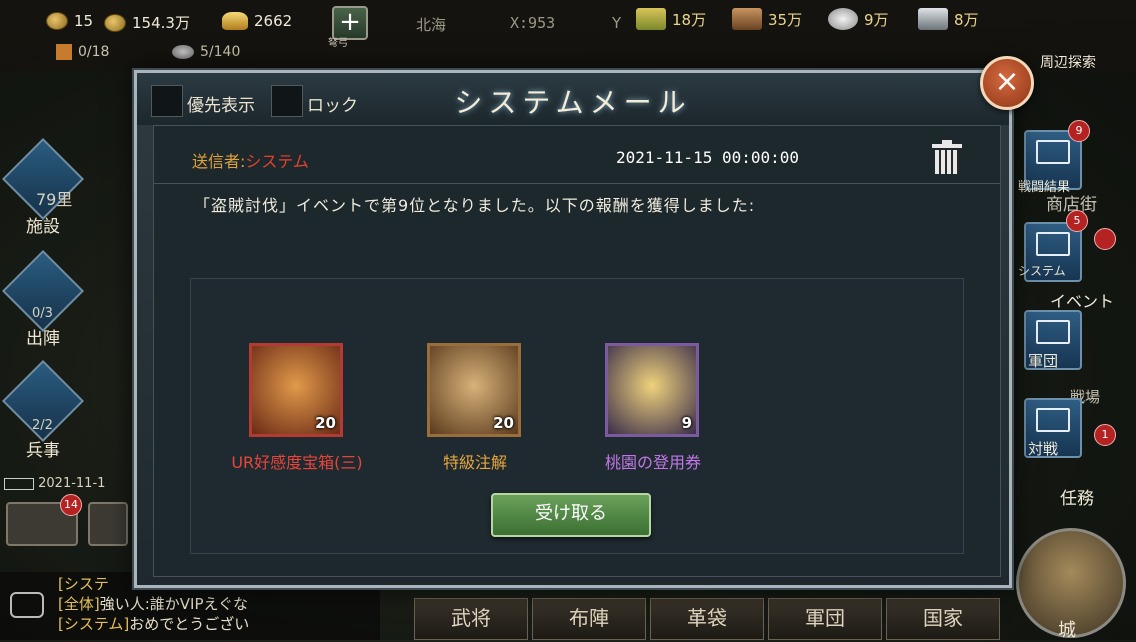 The width and height of the screenshot is (1136, 642). I want to click on iron-icon, so click(933, 19).